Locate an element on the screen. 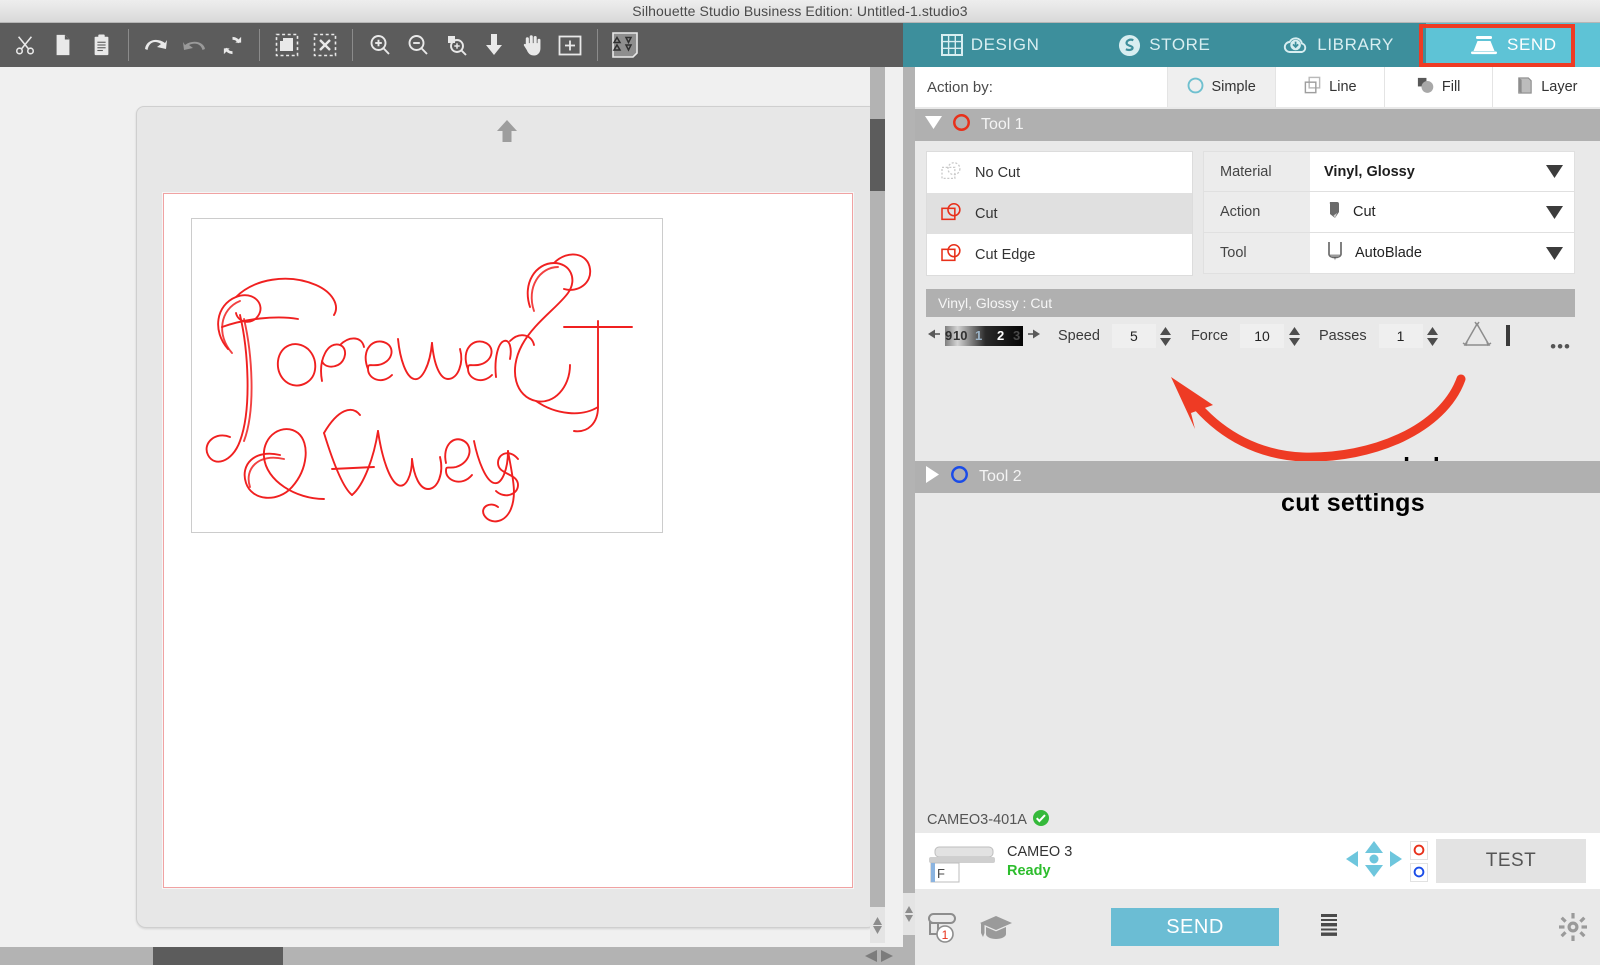 The image size is (1600, 965). device-name: CAMEO 3 is located at coordinates (1040, 851).